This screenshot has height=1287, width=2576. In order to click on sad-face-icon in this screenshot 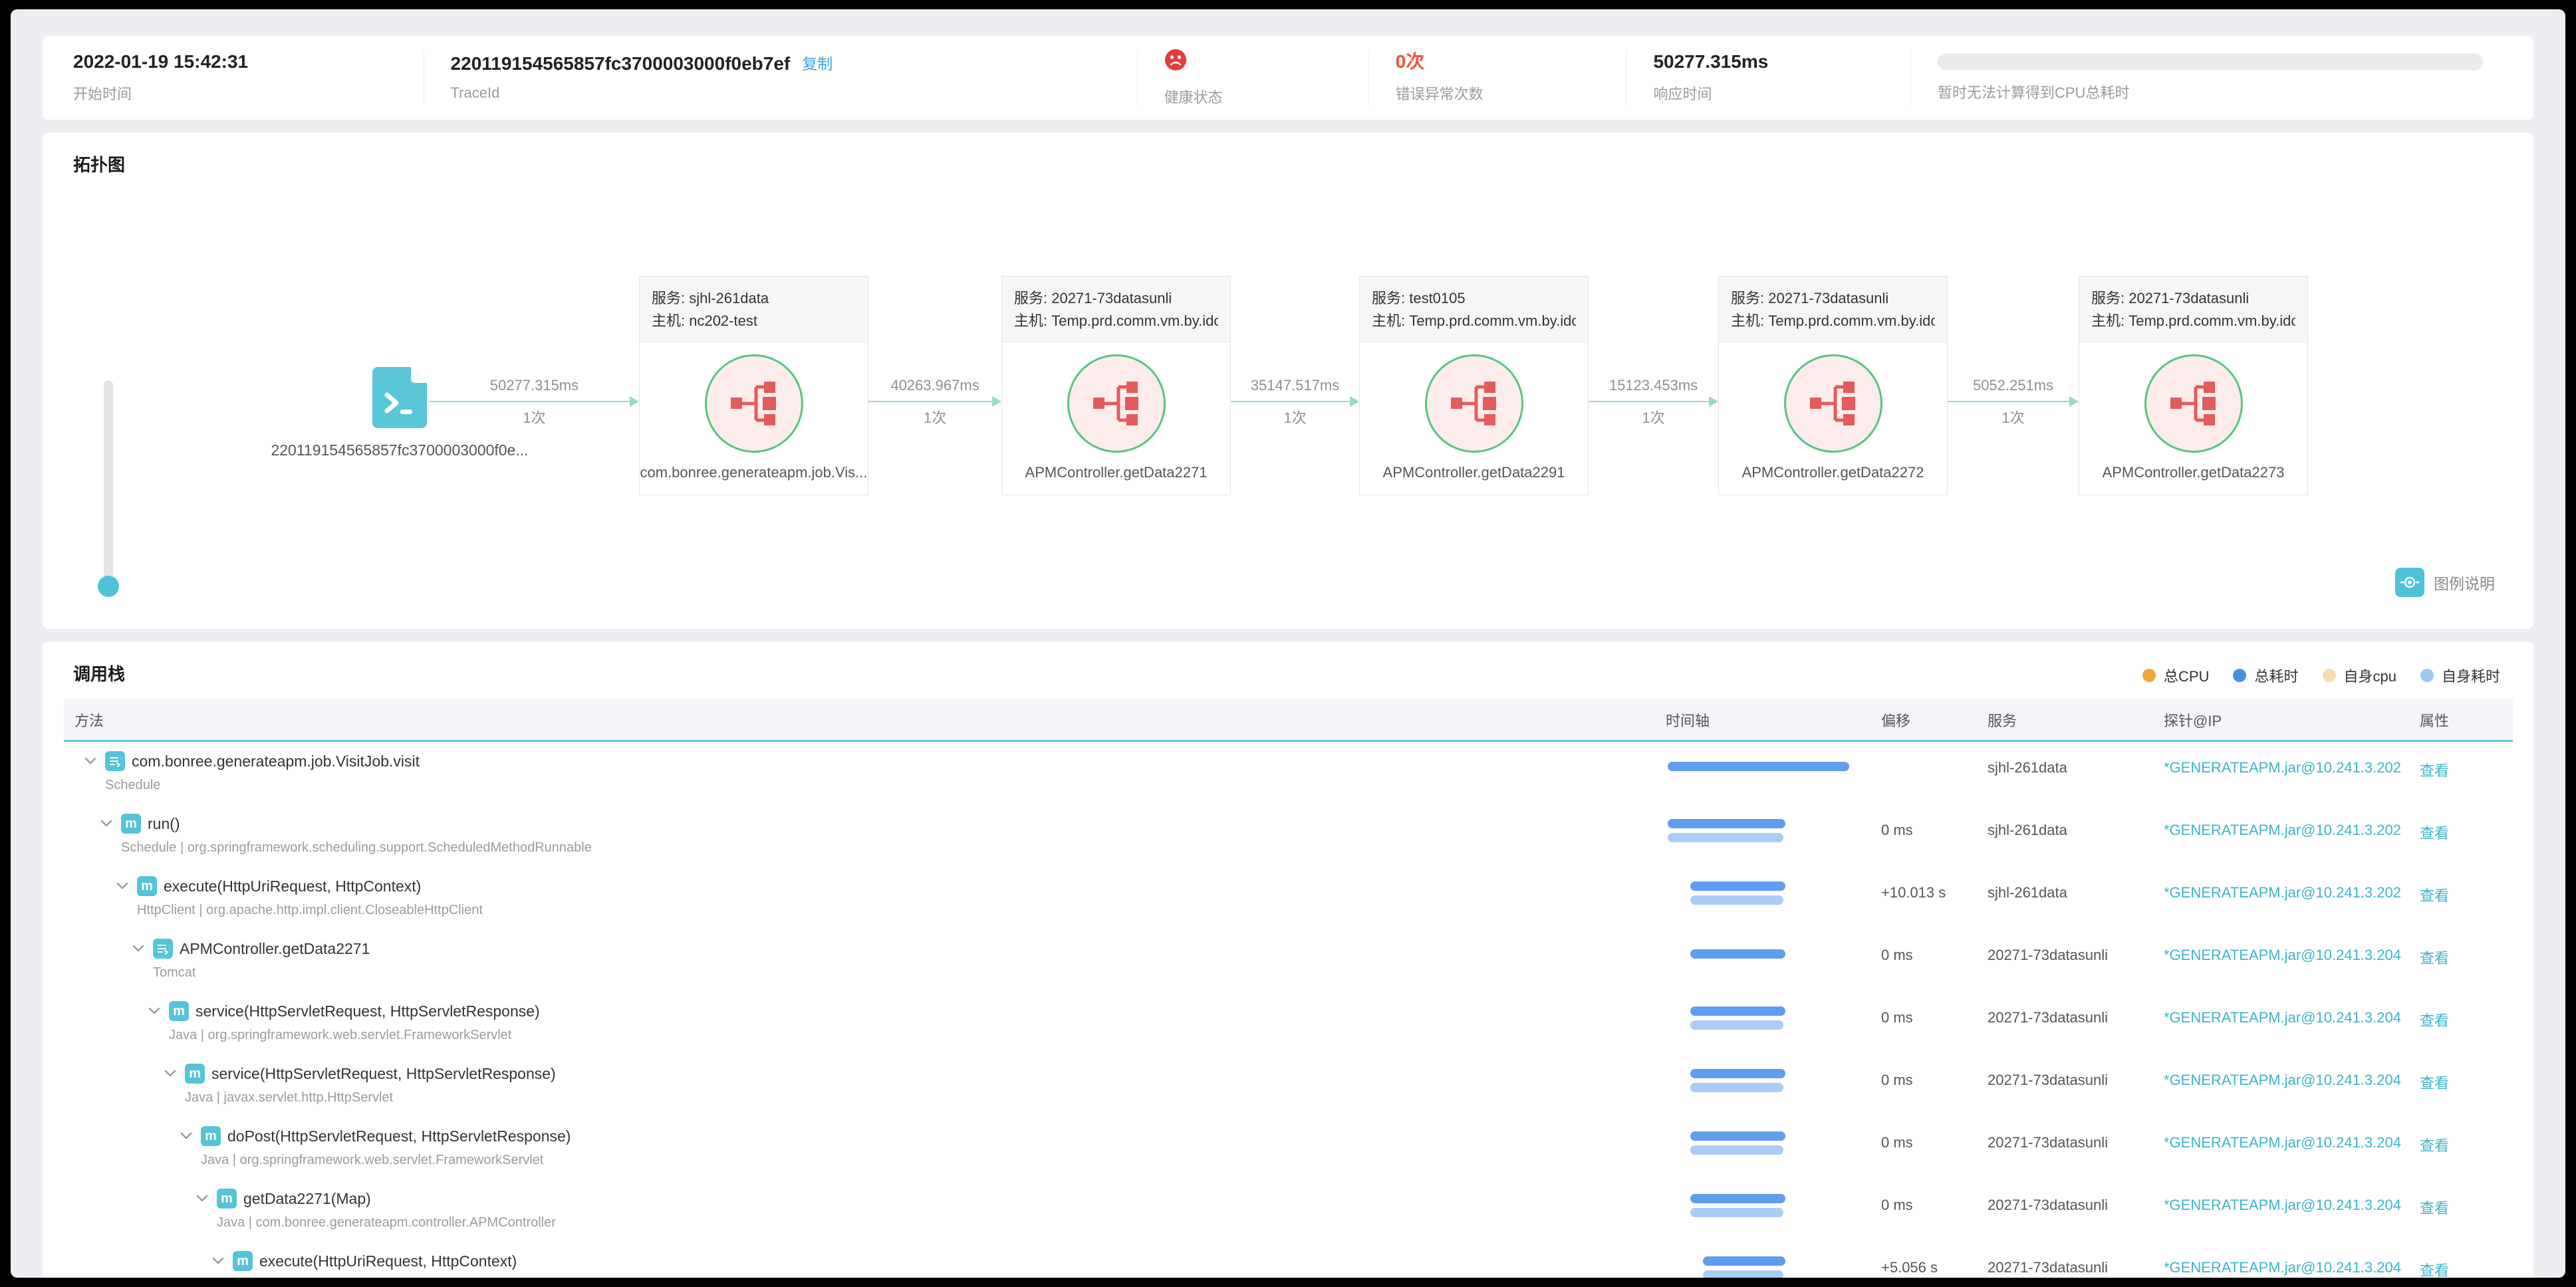, I will do `click(1175, 62)`.